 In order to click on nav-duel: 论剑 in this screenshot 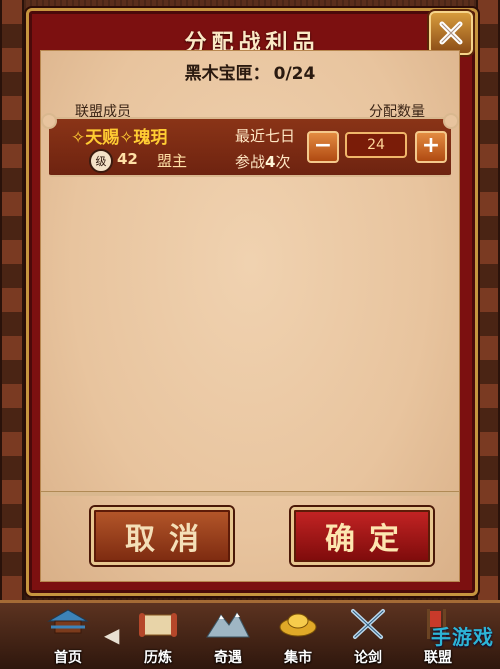, I will do `click(368, 637)`.